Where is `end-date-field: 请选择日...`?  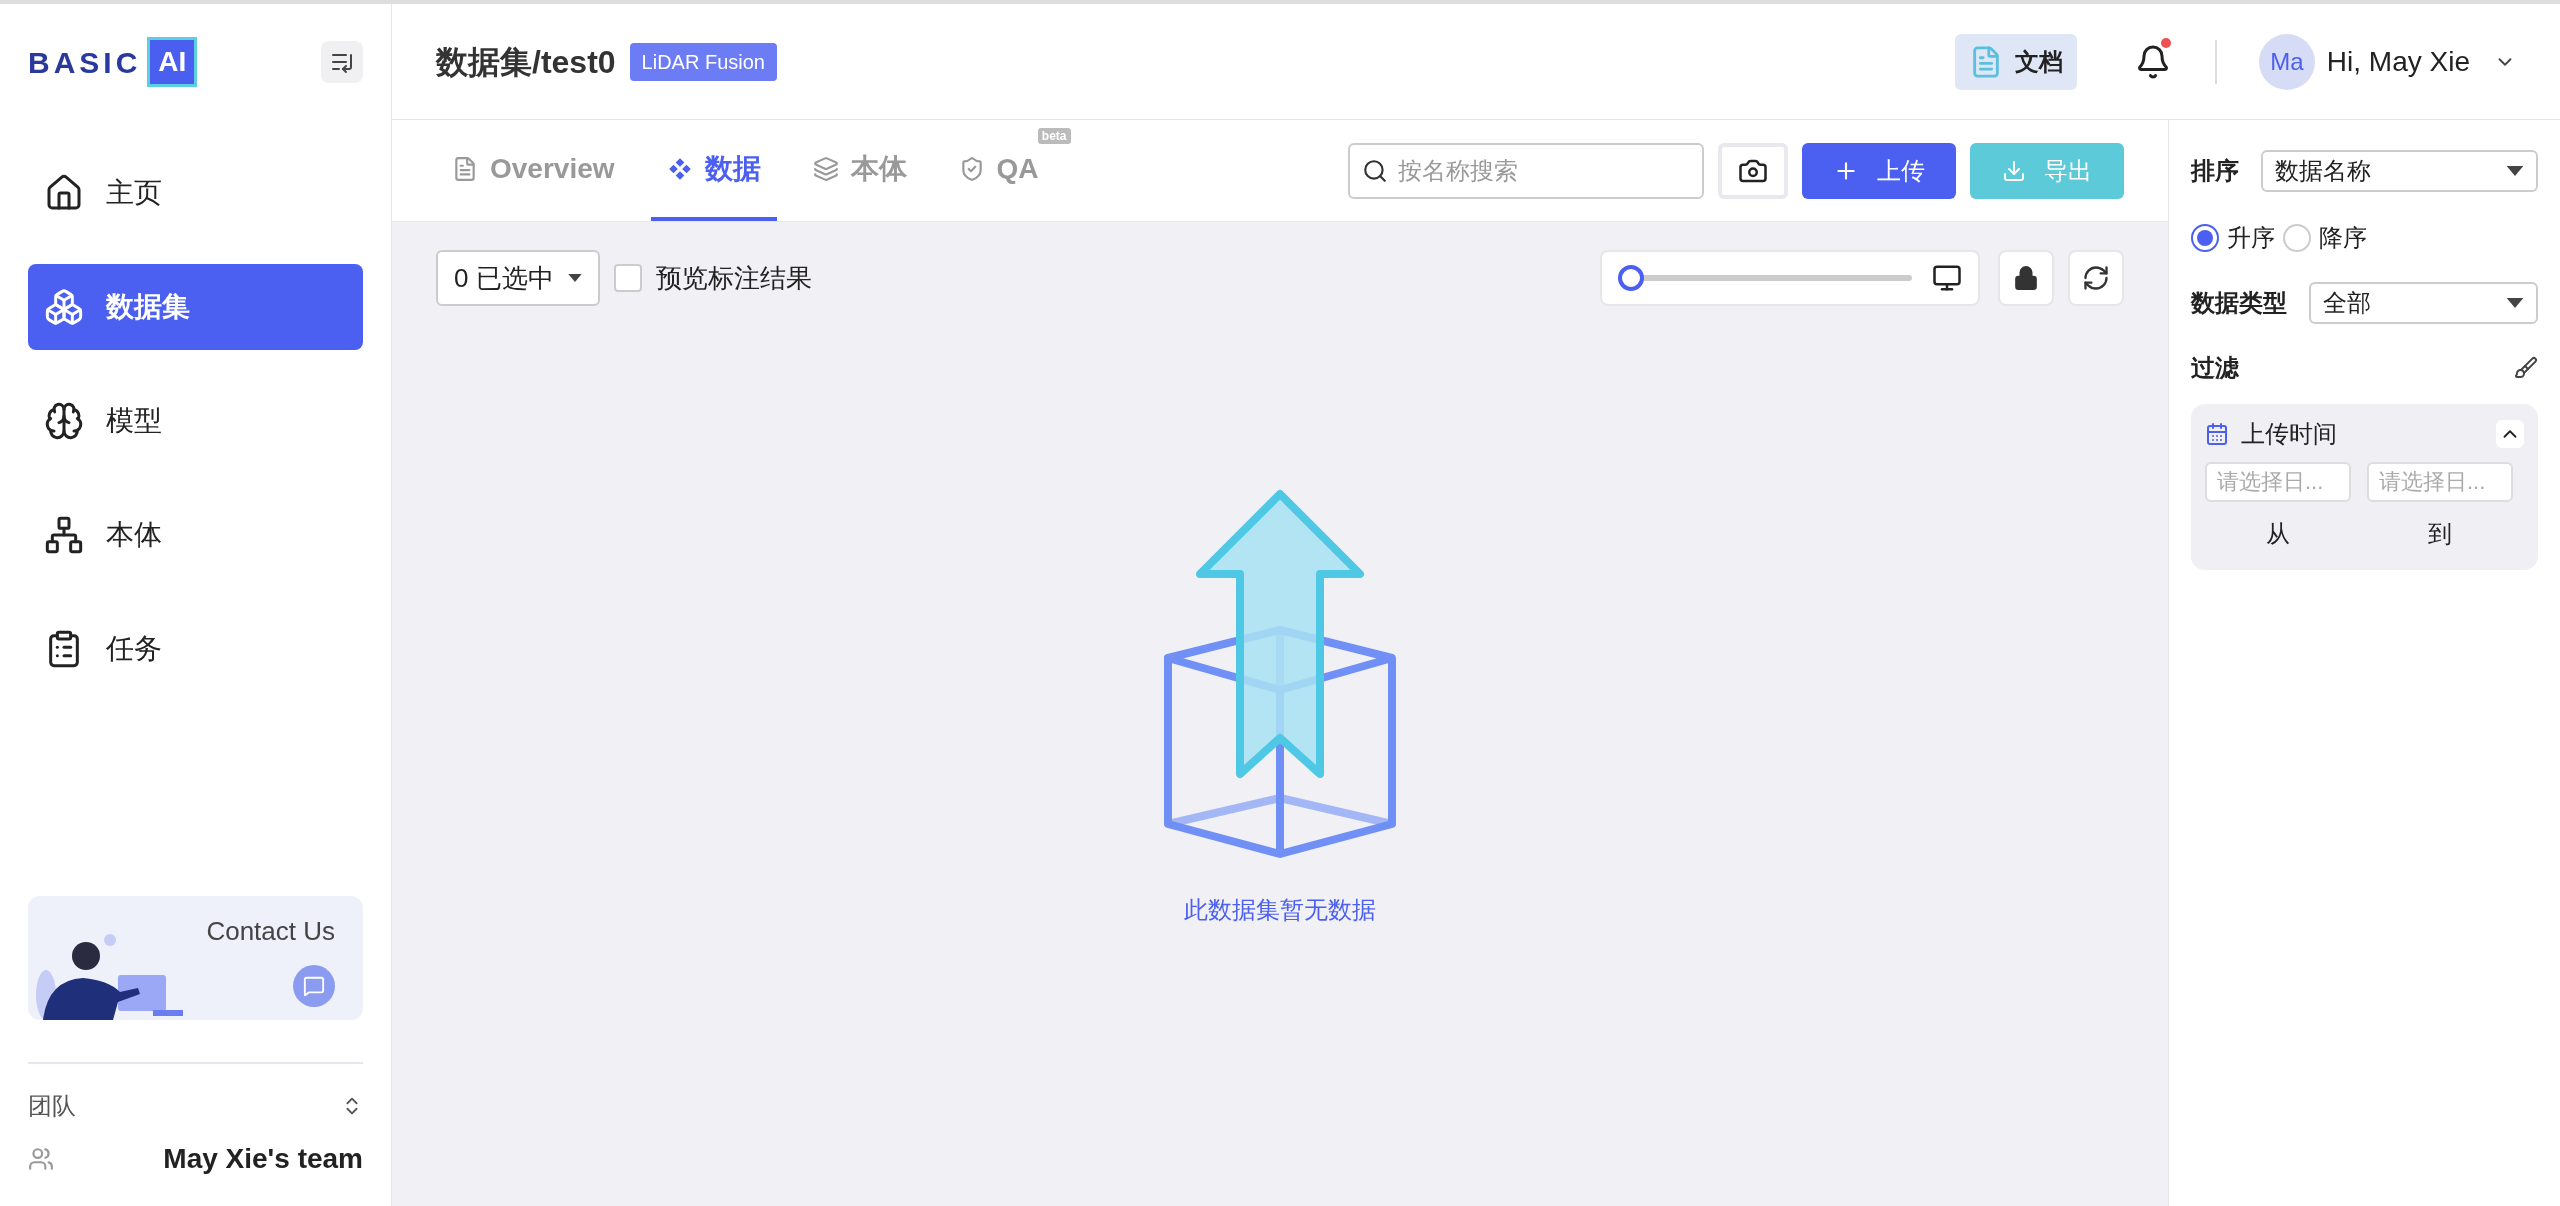 end-date-field: 请选择日... is located at coordinates (2440, 482).